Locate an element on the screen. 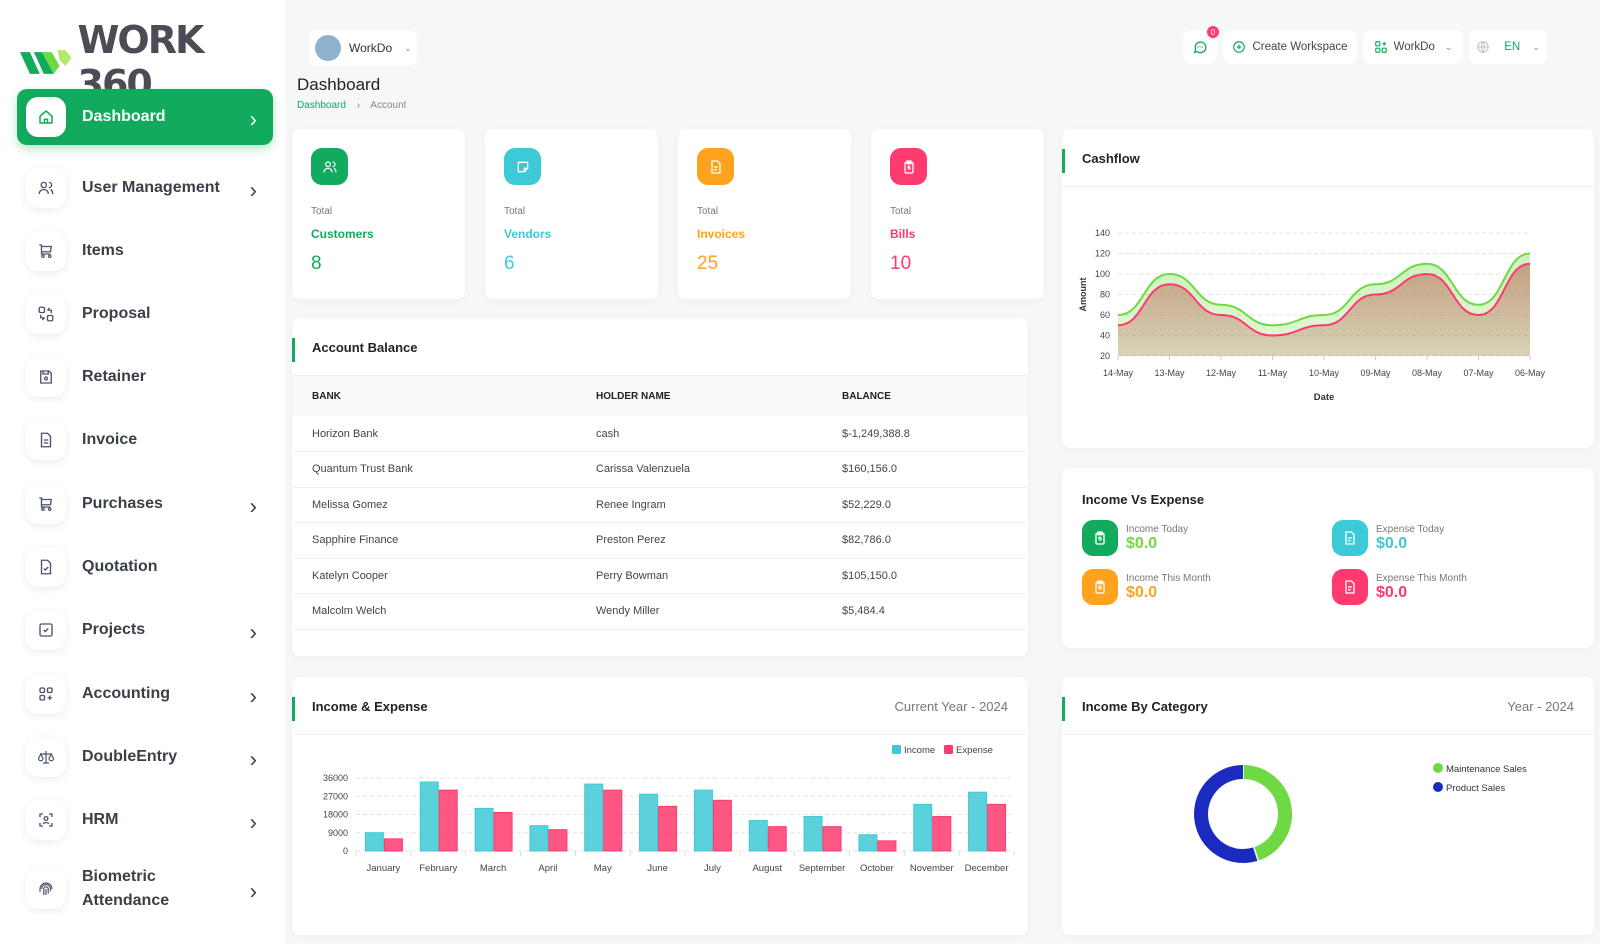 This screenshot has height=944, width=1600. sidebar-item-doubleentry: DoubleEntry › is located at coordinates (145, 757).